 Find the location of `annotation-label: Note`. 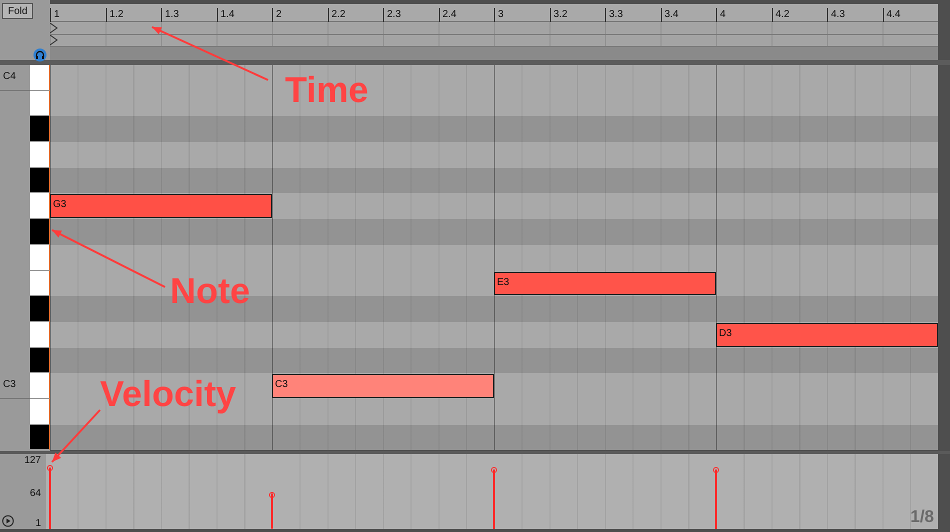

annotation-label: Note is located at coordinates (210, 291).